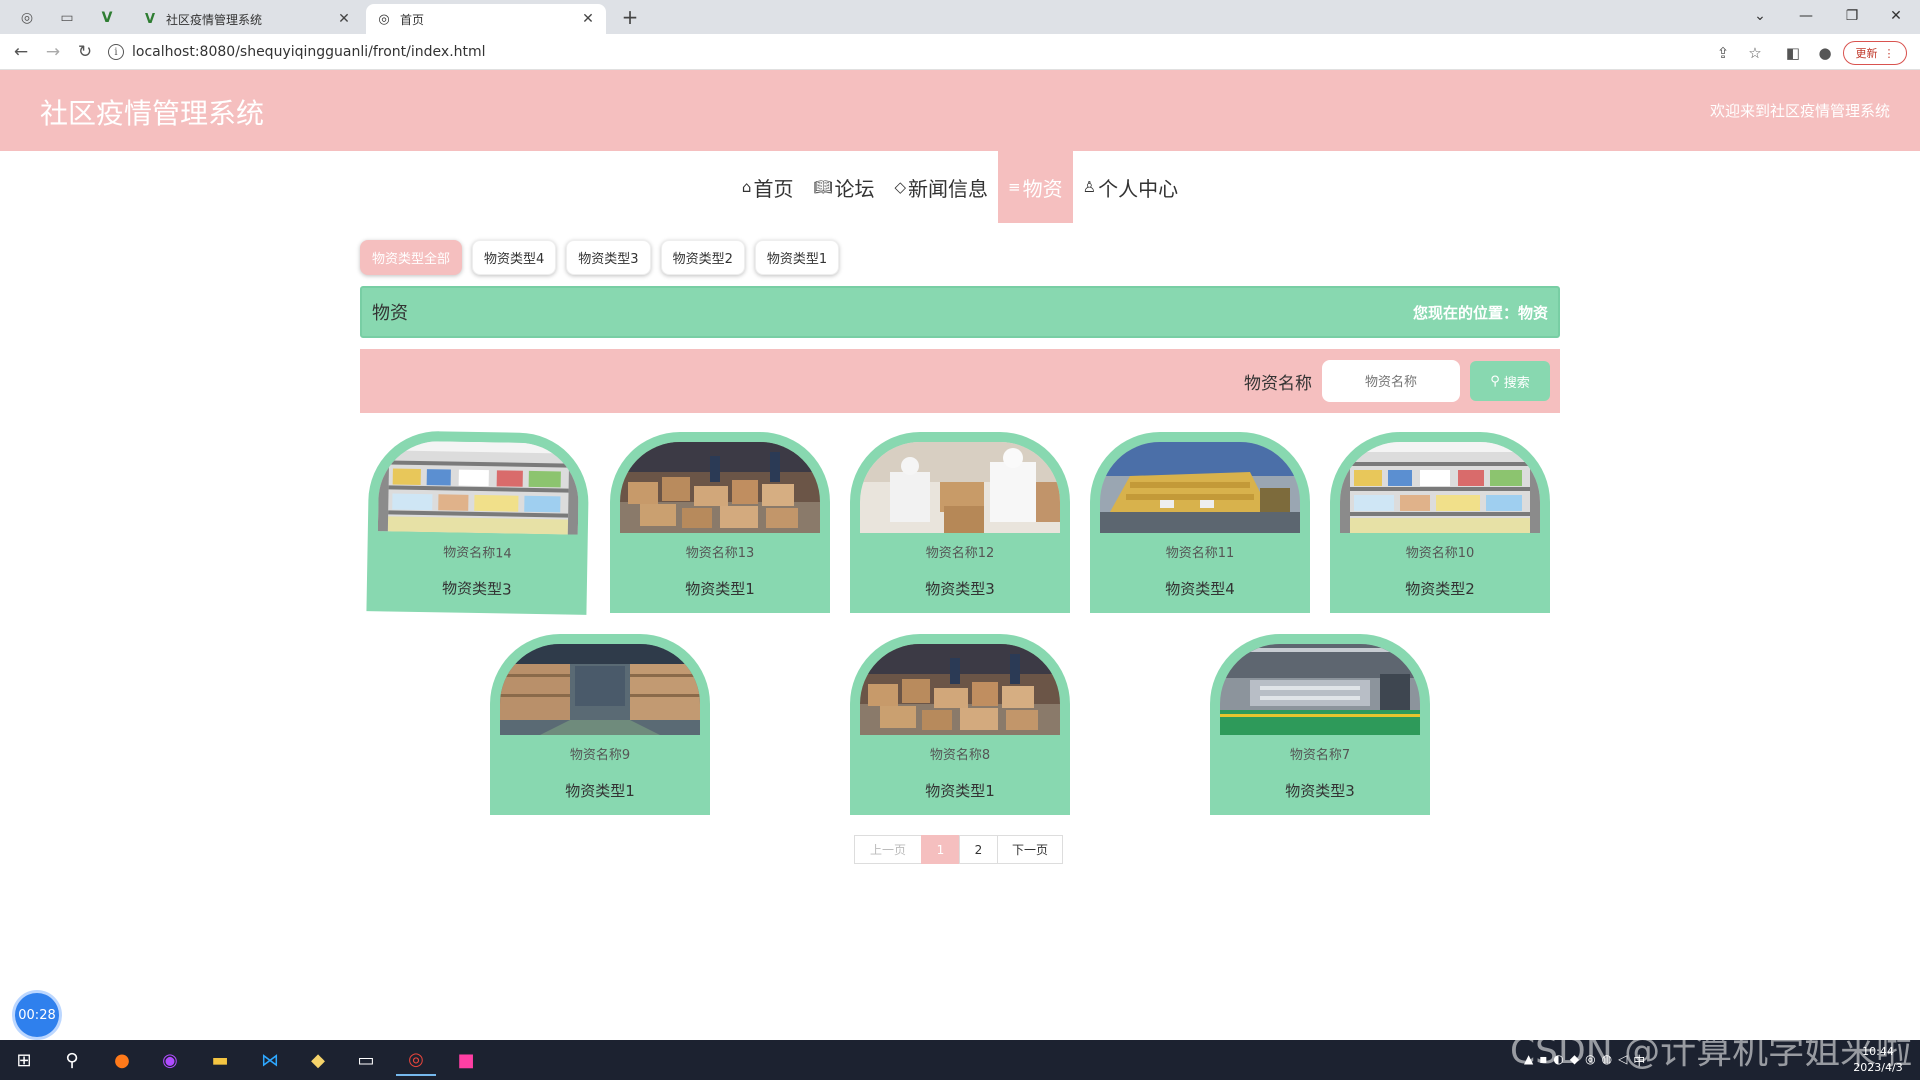 The width and height of the screenshot is (1920, 1080). What do you see at coordinates (170, 1060) in the screenshot?
I see `app-icon: ◉` at bounding box center [170, 1060].